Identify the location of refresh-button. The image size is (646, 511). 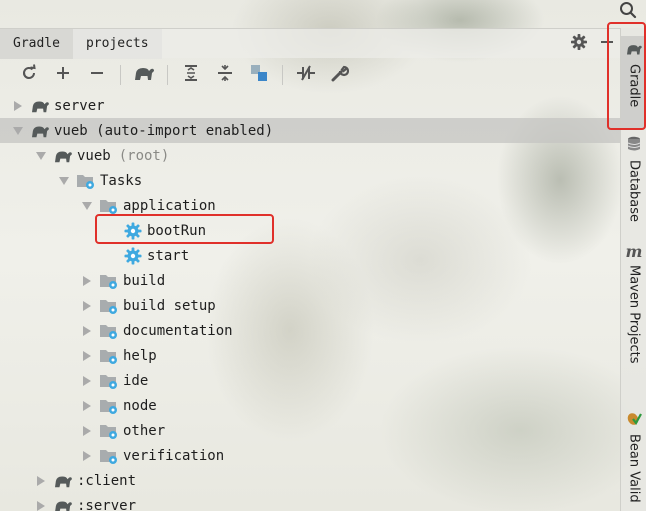
(29, 75).